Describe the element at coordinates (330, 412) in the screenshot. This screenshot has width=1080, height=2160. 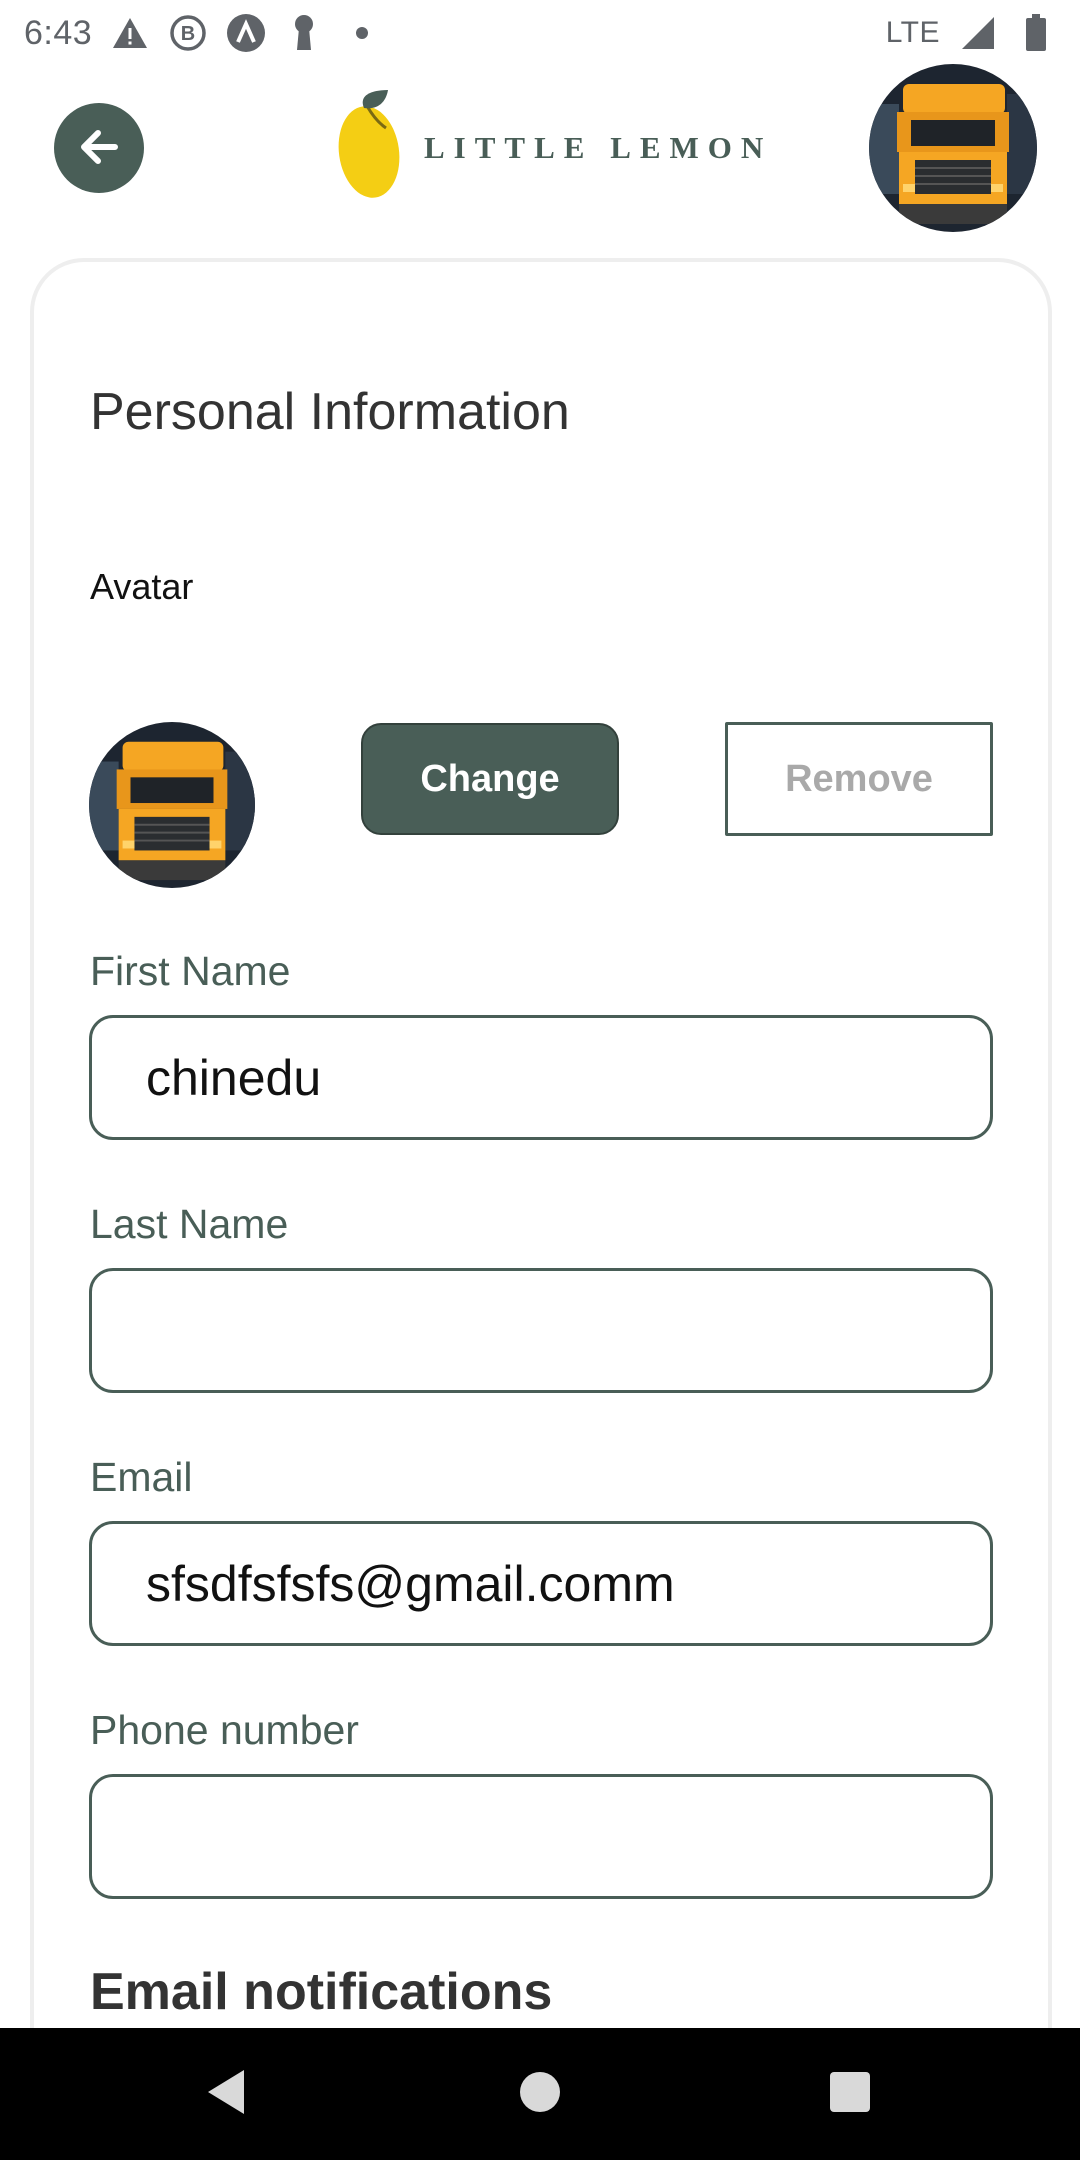
I see `page-title: Personal Information` at that location.